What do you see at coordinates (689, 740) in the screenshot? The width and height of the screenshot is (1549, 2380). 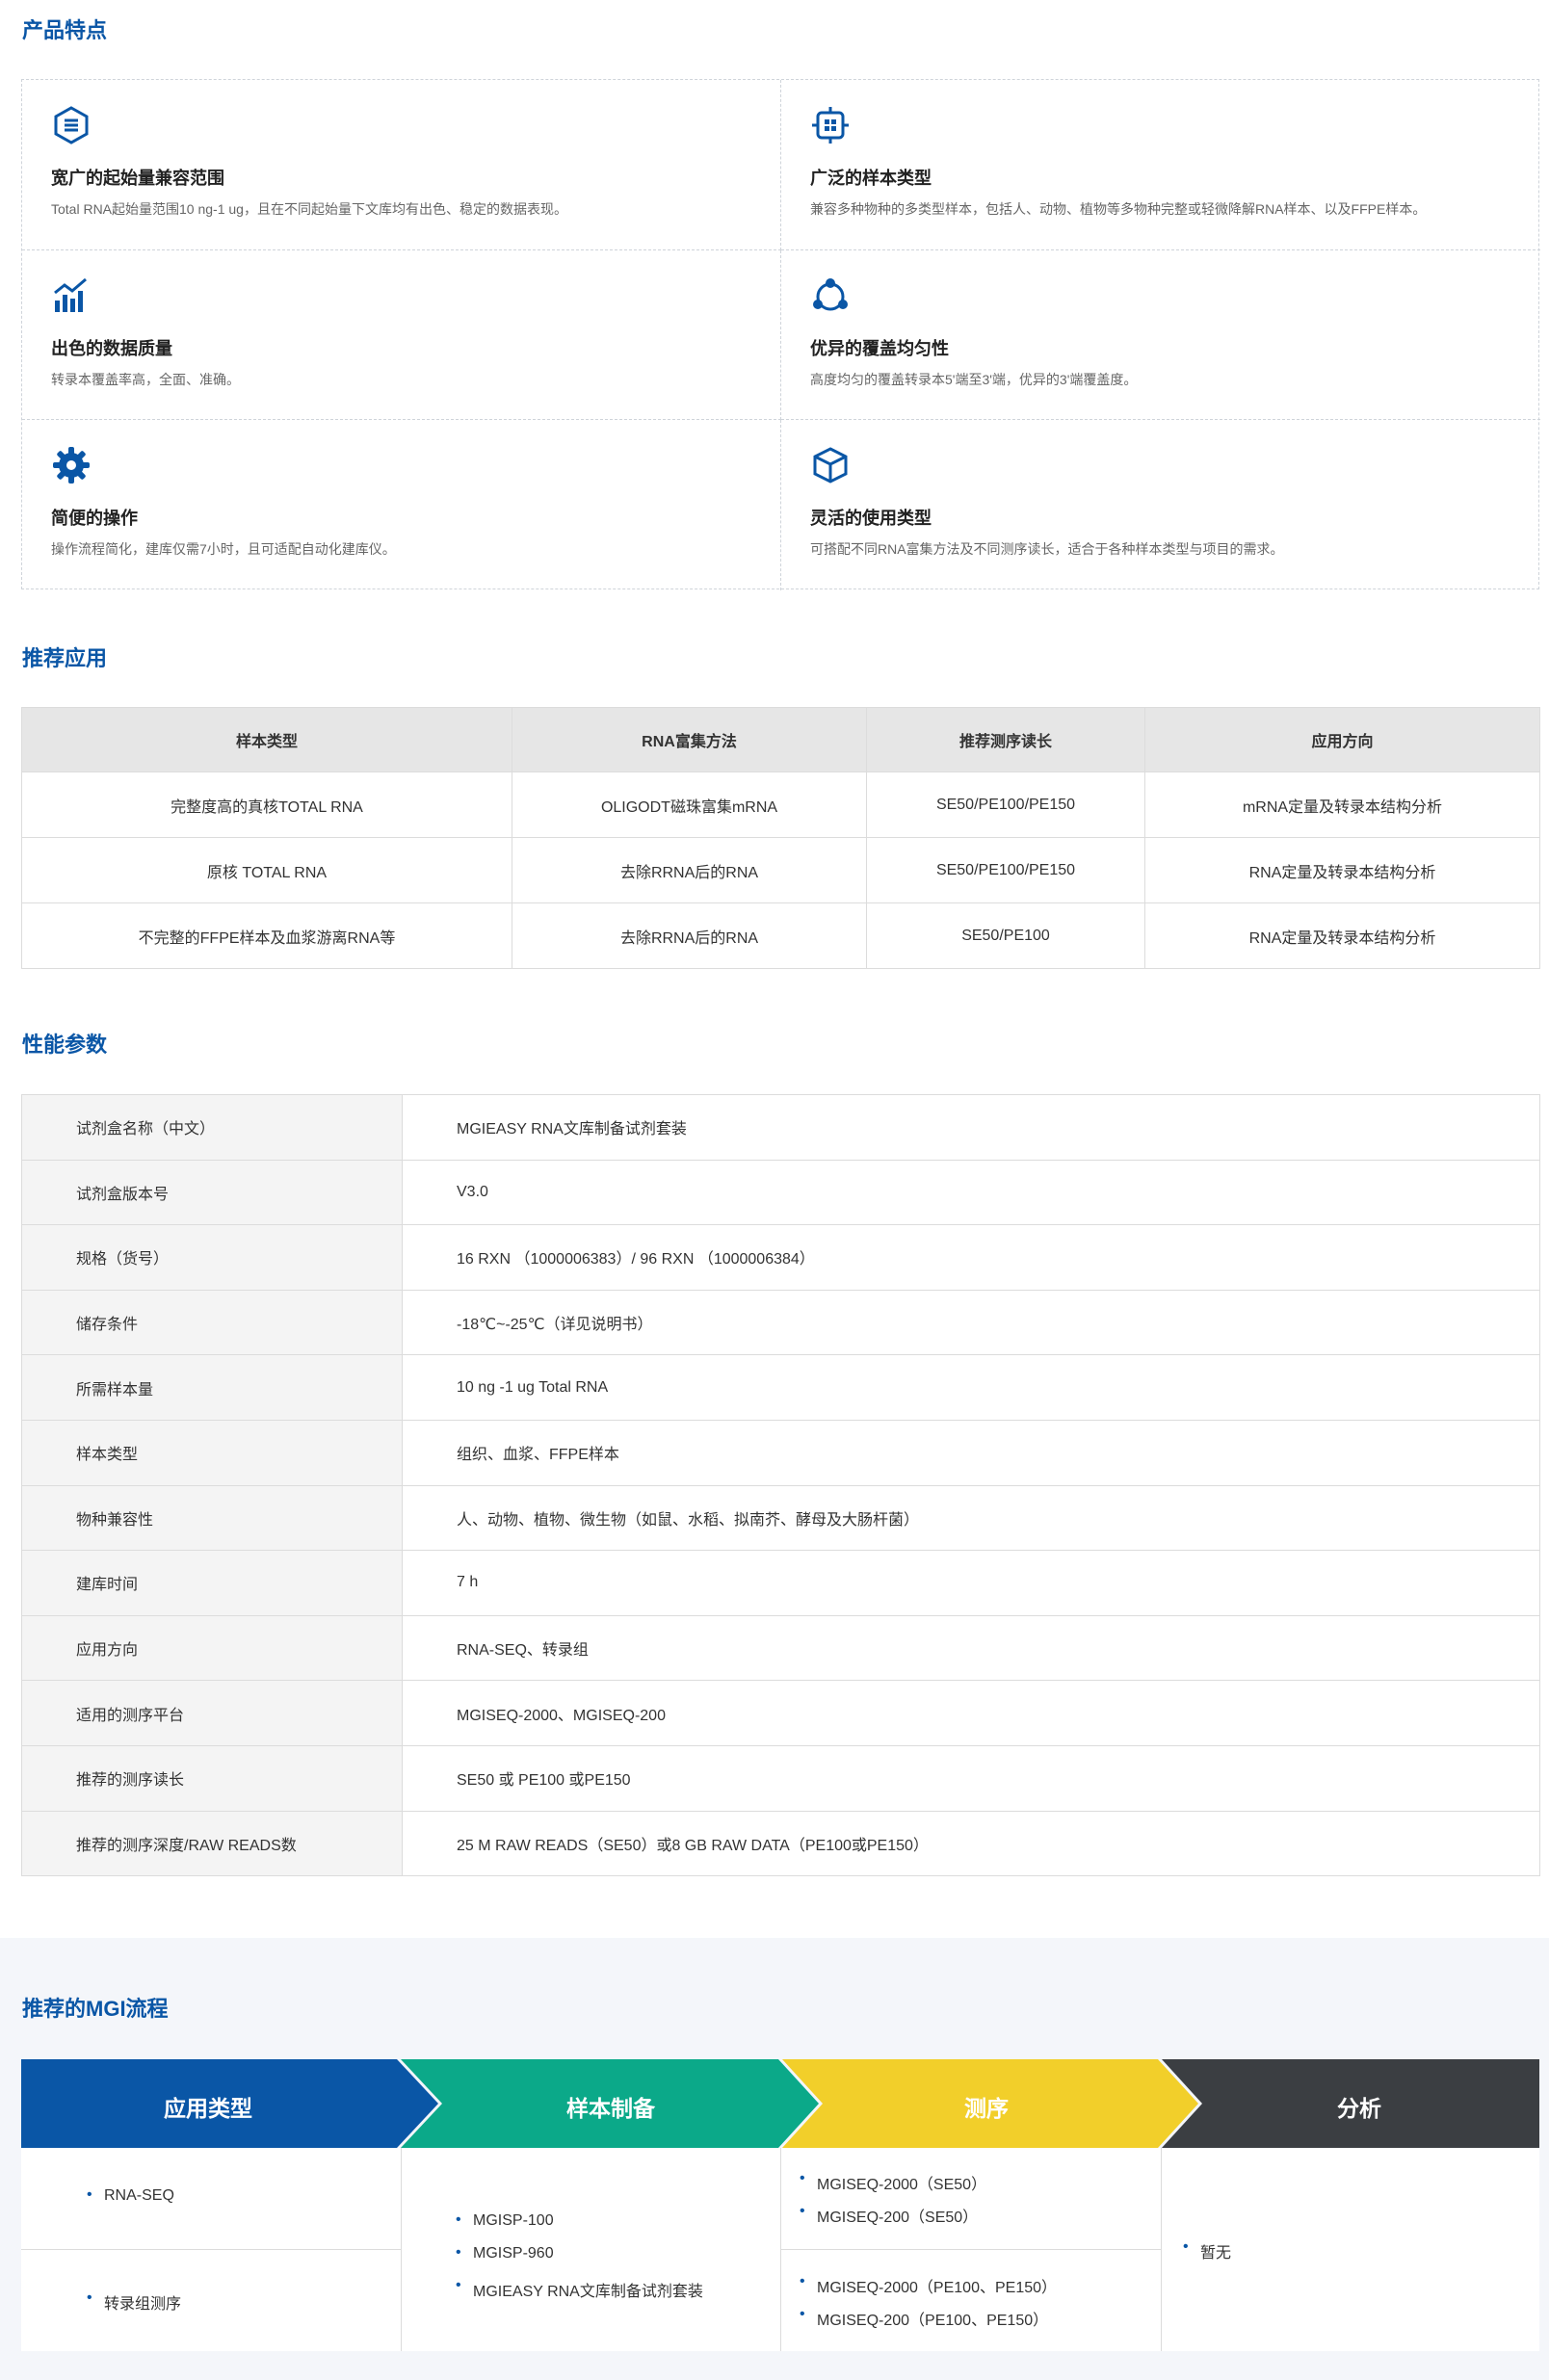 I see `table-header-cell: RNA富集方法` at bounding box center [689, 740].